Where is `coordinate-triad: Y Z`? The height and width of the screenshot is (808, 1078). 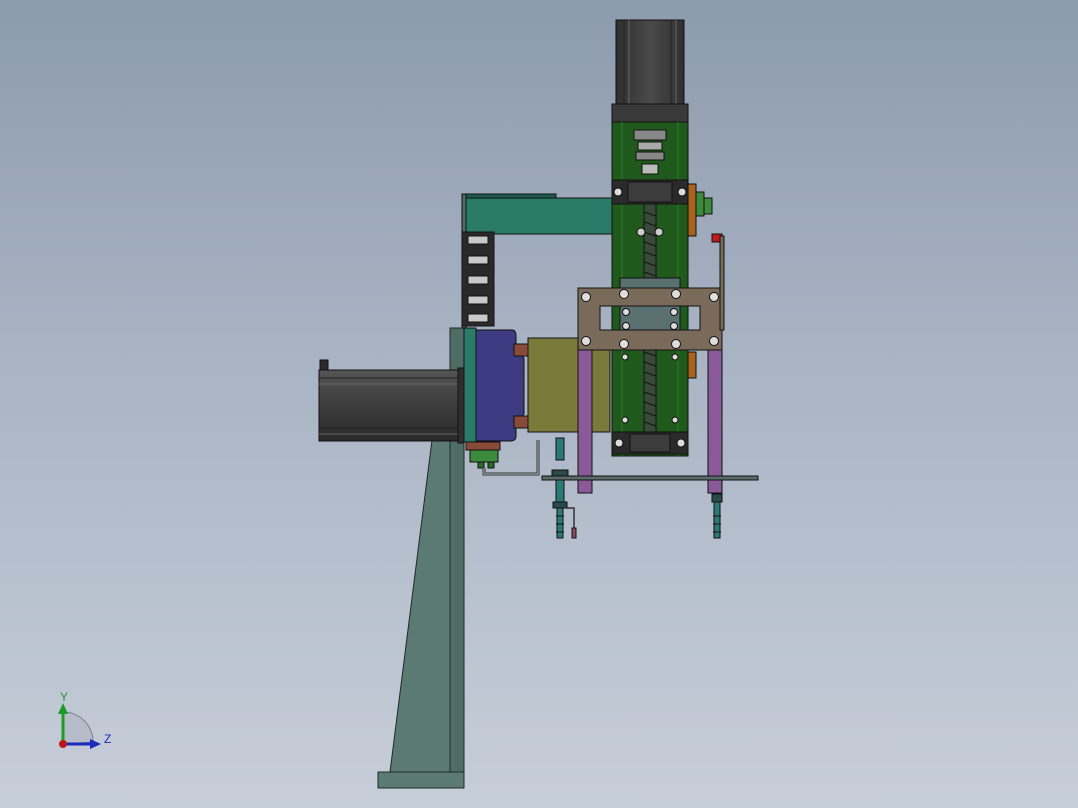 coordinate-triad: Y Z is located at coordinates (84, 719).